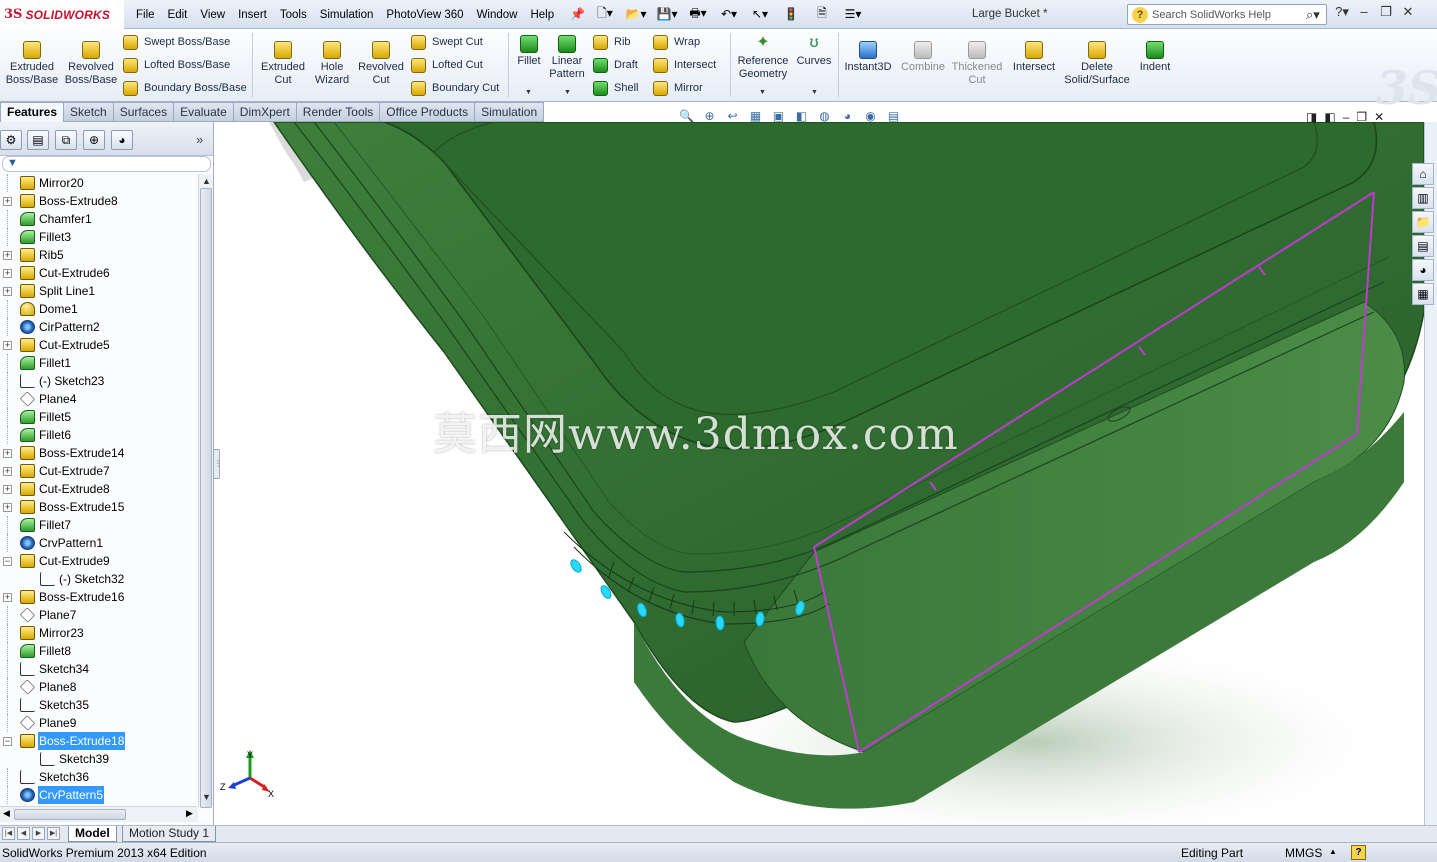  What do you see at coordinates (185, 88) in the screenshot?
I see `boundary-boss-button: Boundary Boss/Base` at bounding box center [185, 88].